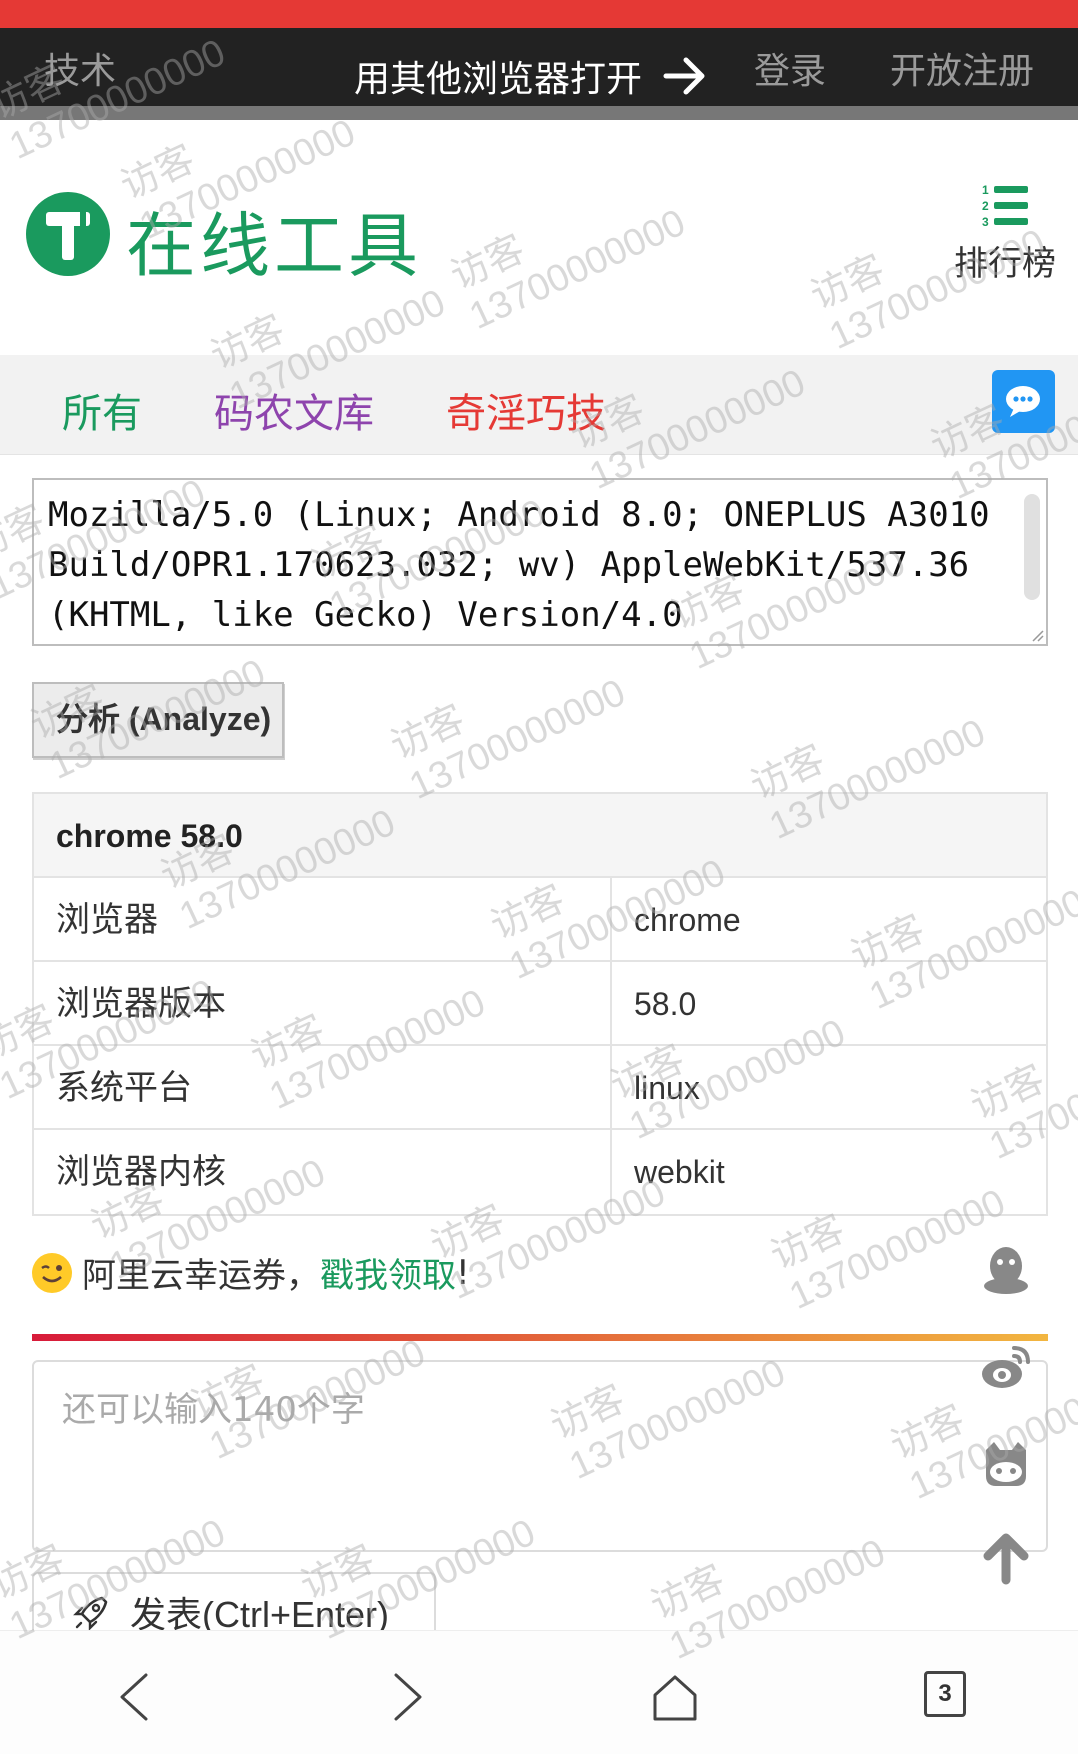 The width and height of the screenshot is (1078, 1754). I want to click on wink-emoji-icon, so click(52, 1272).